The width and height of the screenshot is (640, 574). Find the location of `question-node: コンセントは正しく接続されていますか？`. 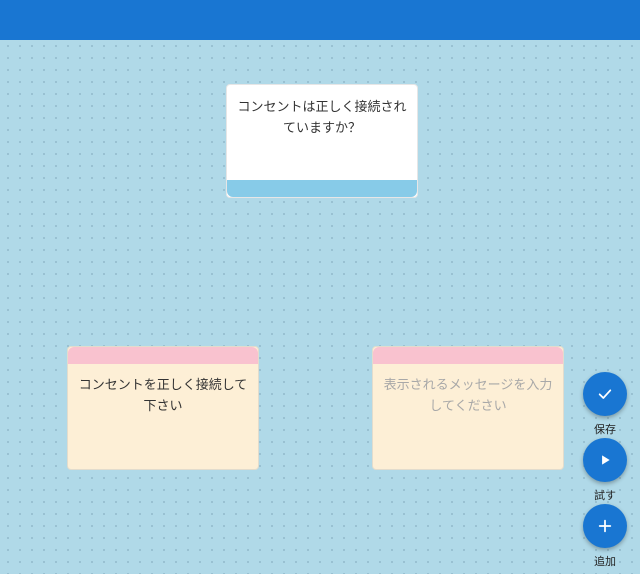

question-node: コンセントは正しく接続されていますか？ is located at coordinates (322, 141).